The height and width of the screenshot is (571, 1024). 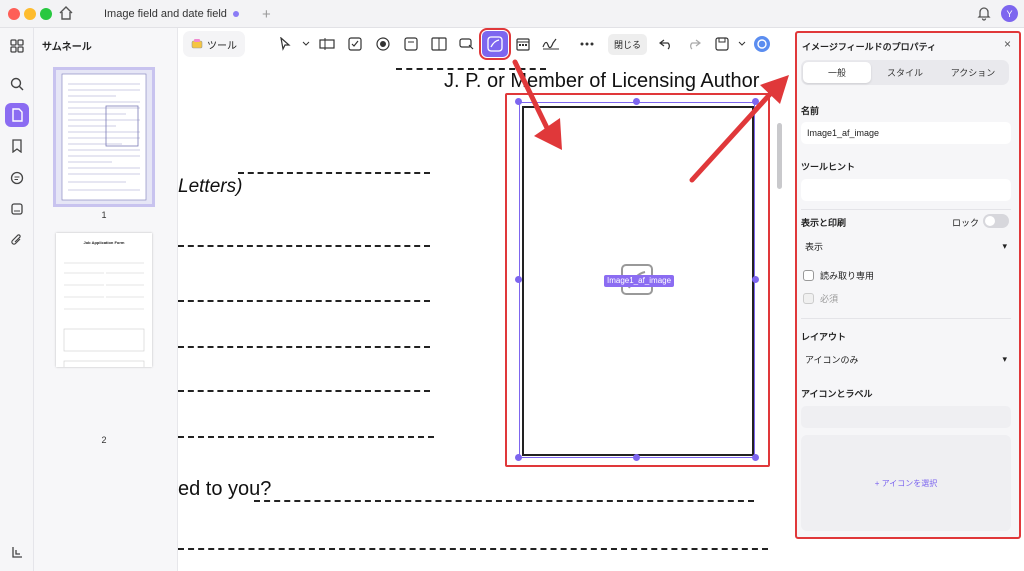 What do you see at coordinates (996, 221) in the screenshot?
I see `lock-toggle` at bounding box center [996, 221].